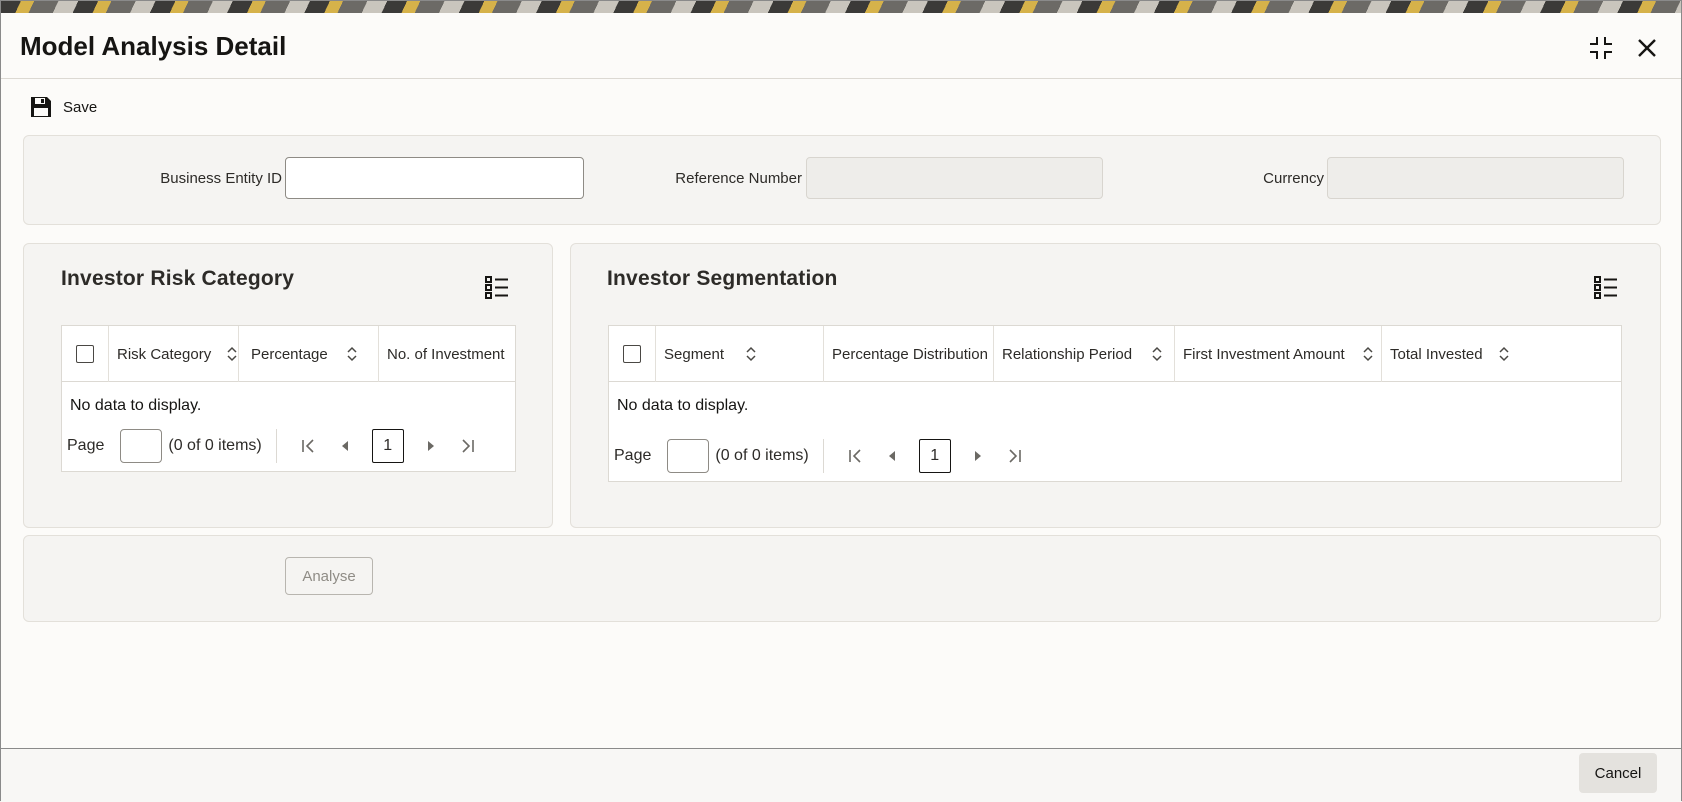  I want to click on column-label: Percentage Distribution, so click(910, 354).